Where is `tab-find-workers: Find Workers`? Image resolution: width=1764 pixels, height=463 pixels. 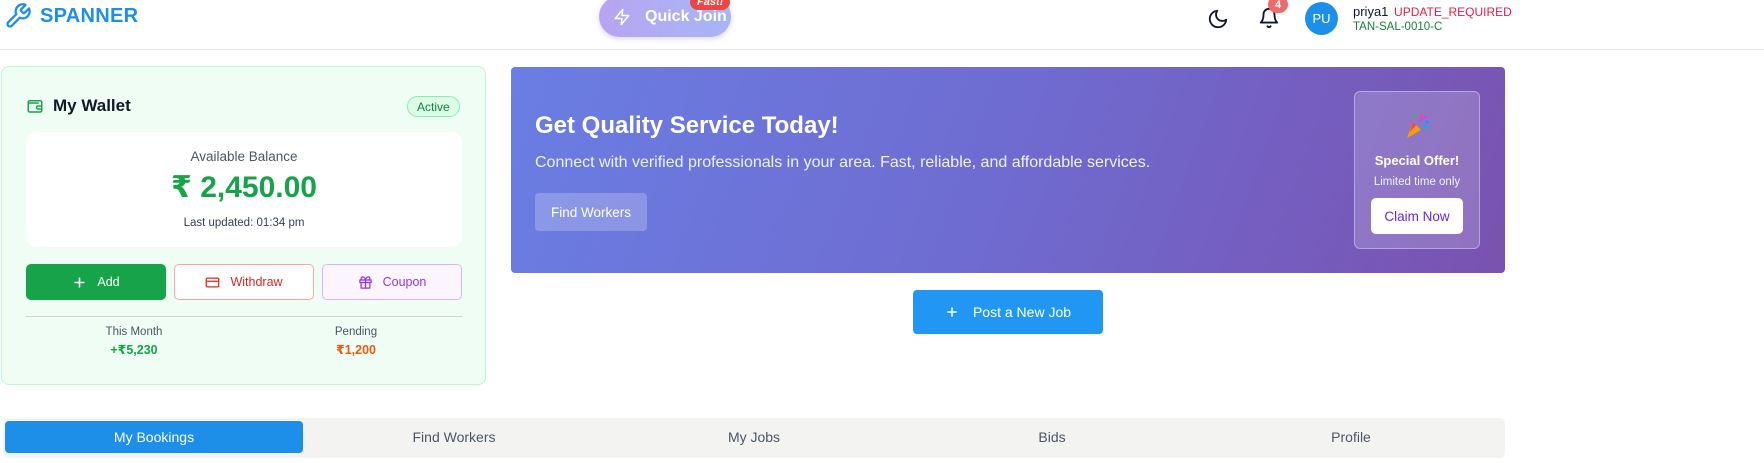 tab-find-workers: Find Workers is located at coordinates (454, 437).